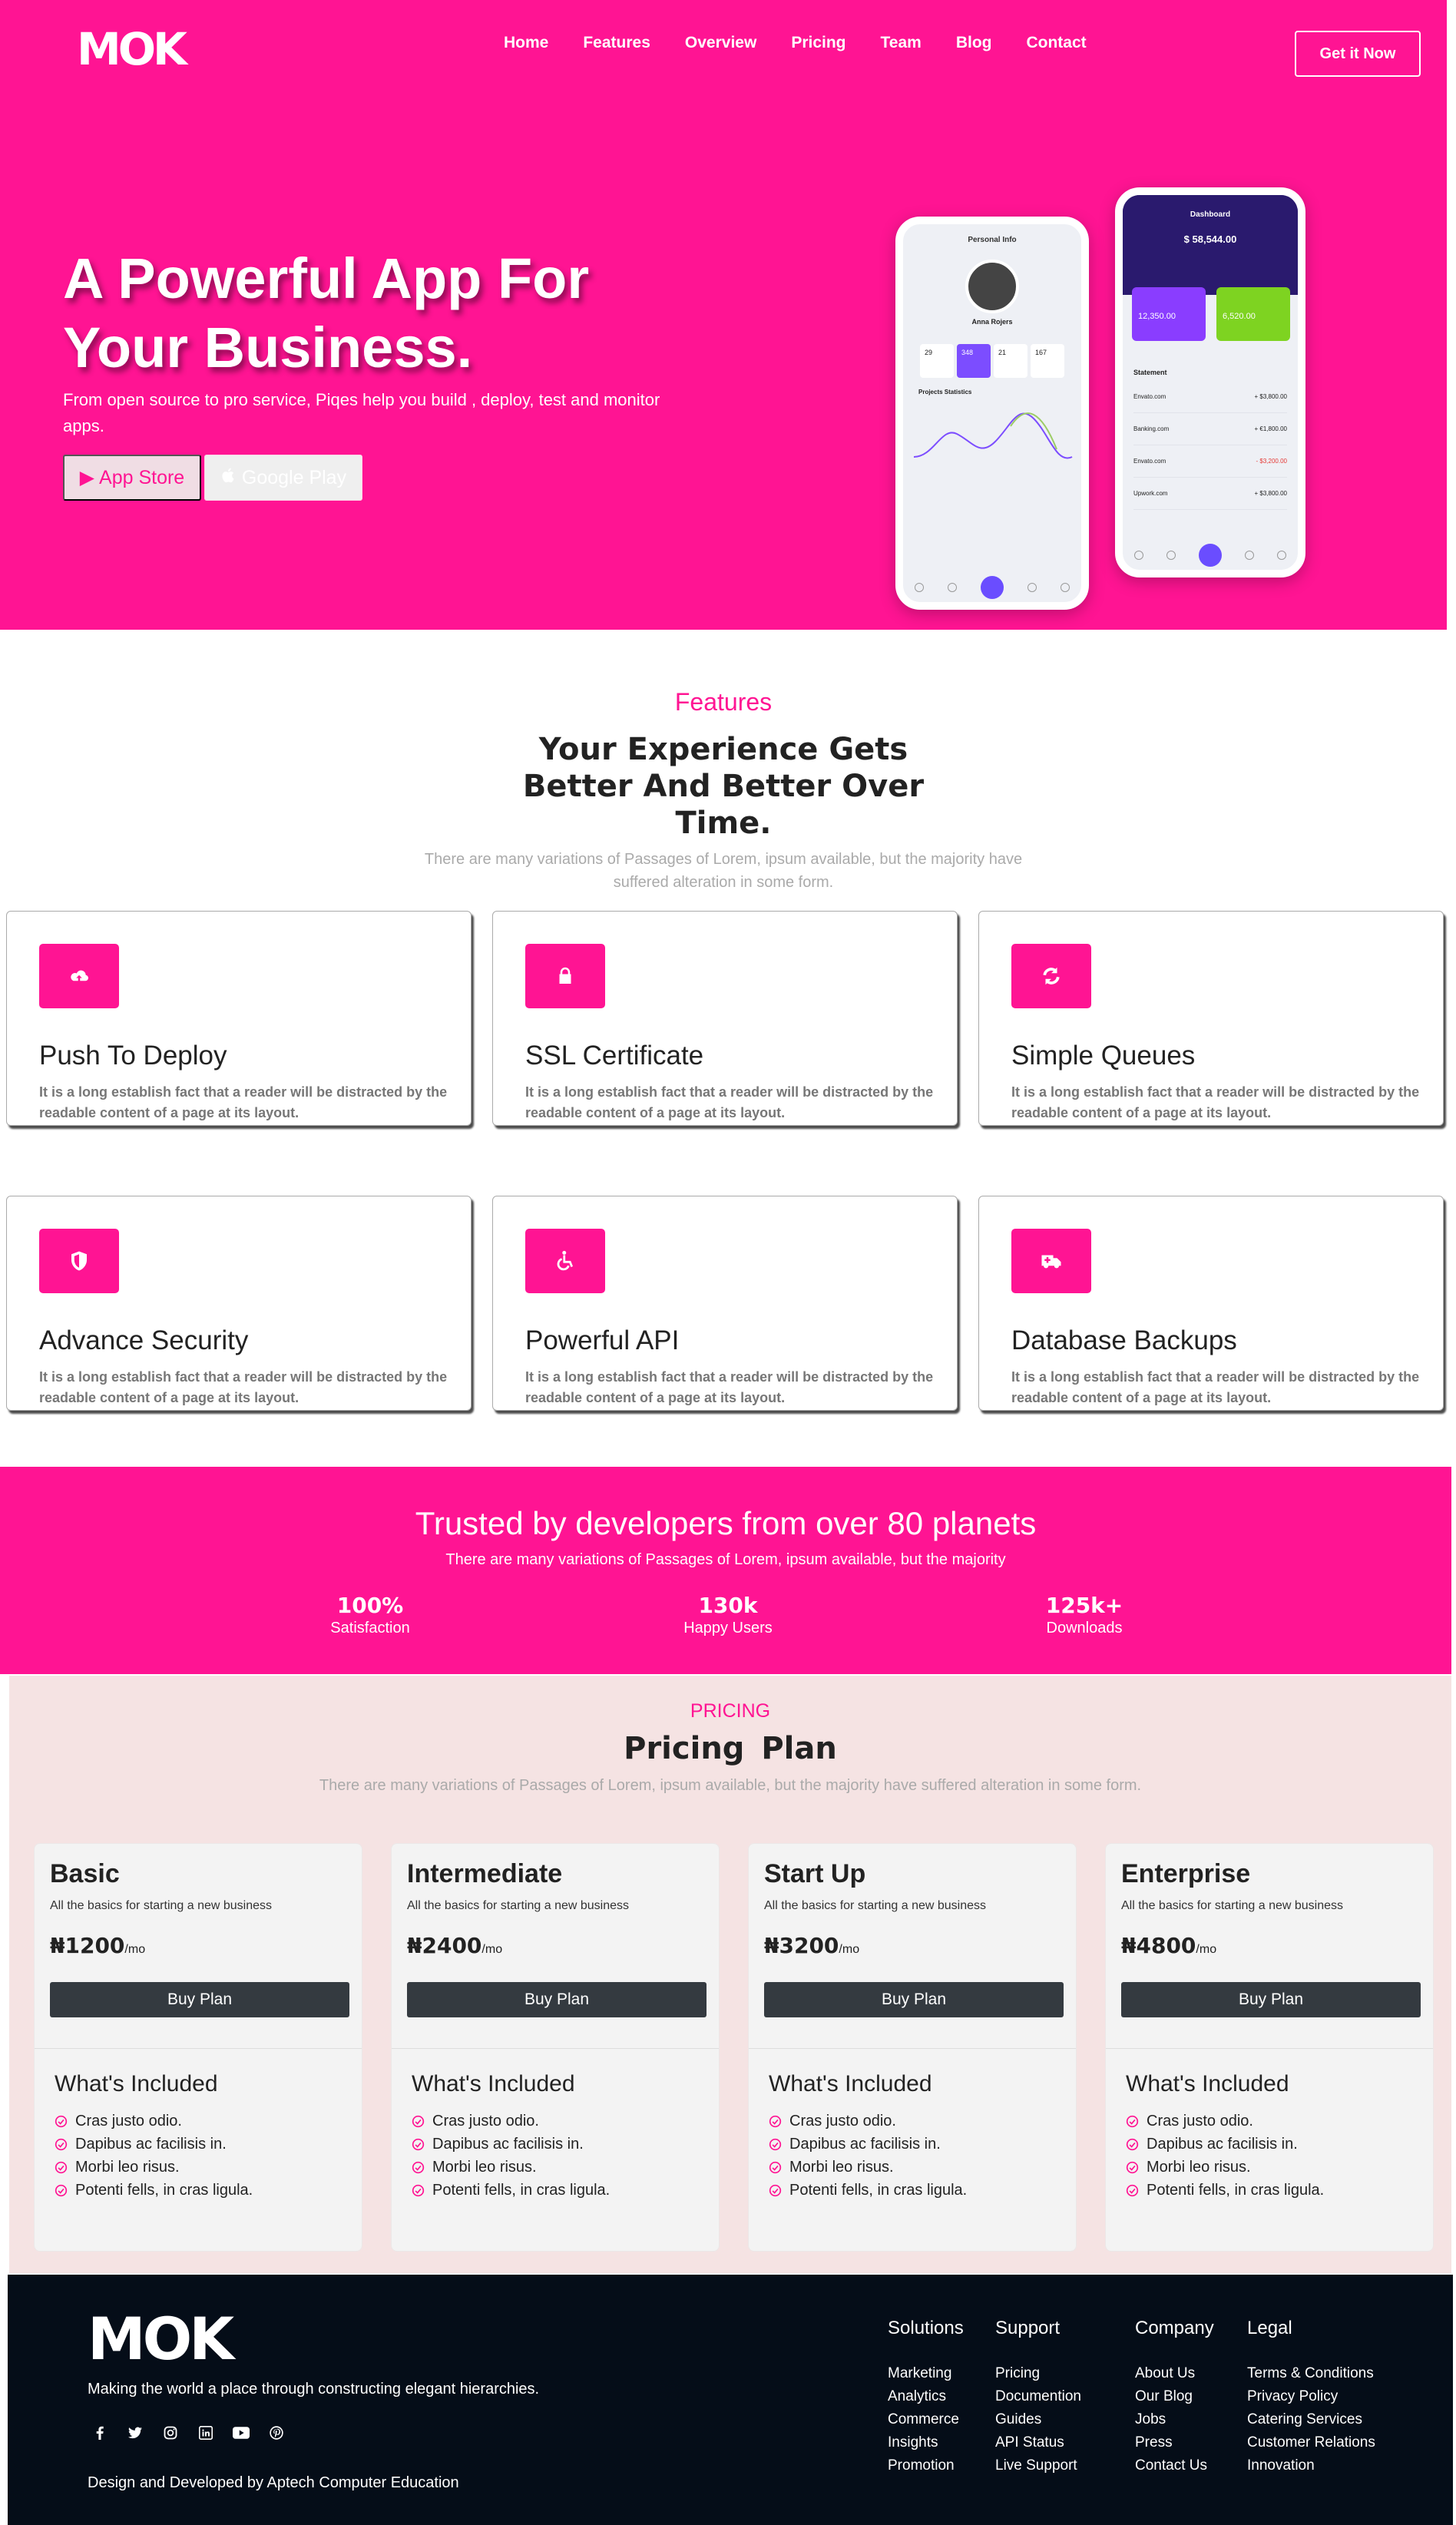  I want to click on dashboard-header: Dashboard $ 58,544.00, so click(1210, 245).